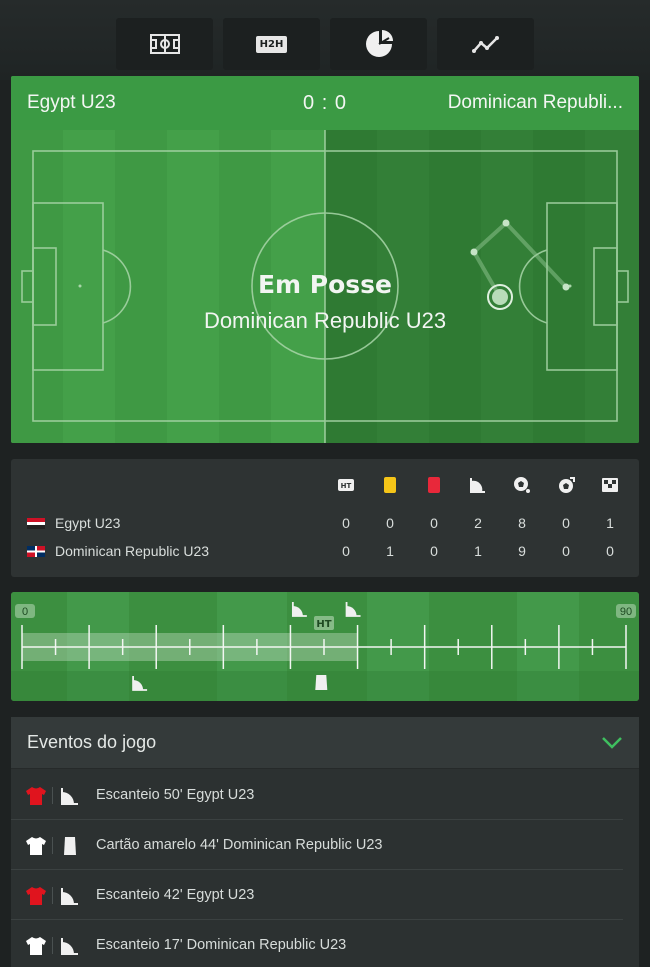 The height and width of the screenshot is (967, 650). Describe the element at coordinates (323, 624) in the screenshot. I see `ht-marker-label: HT` at that location.